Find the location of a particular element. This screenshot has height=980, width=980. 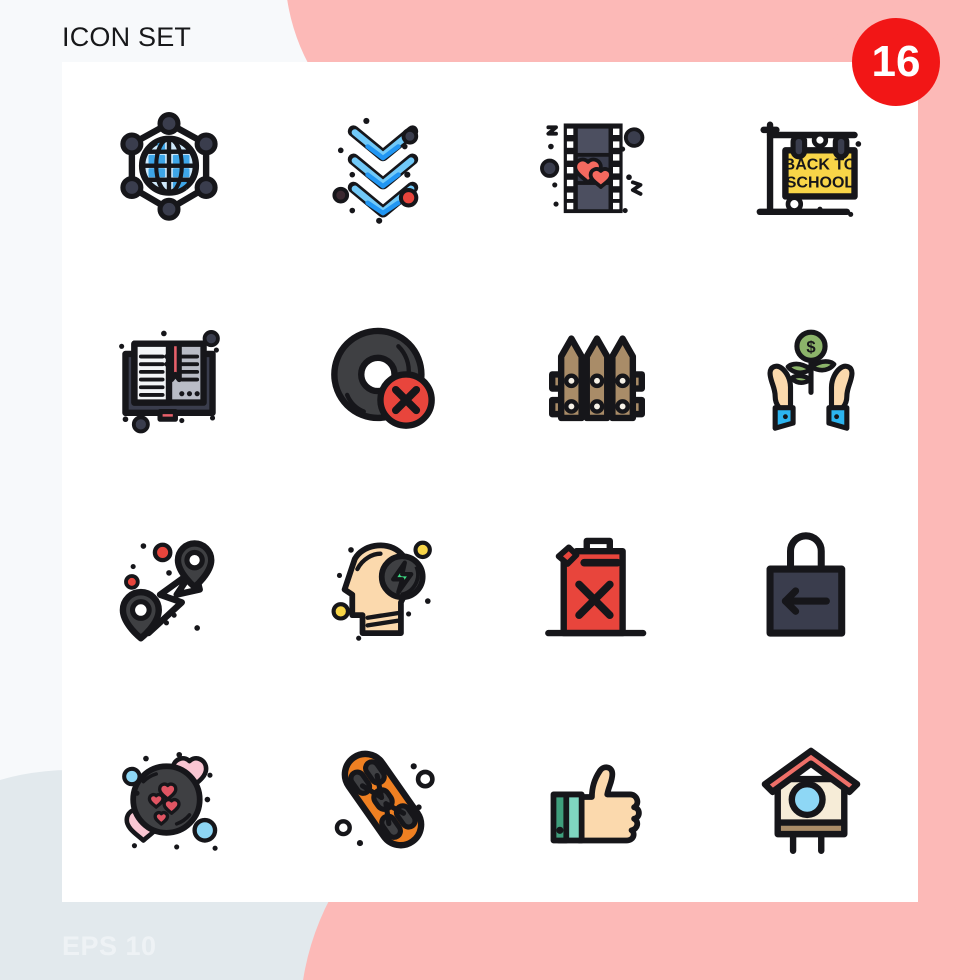

birdhouse-icon is located at coordinates (811, 800).